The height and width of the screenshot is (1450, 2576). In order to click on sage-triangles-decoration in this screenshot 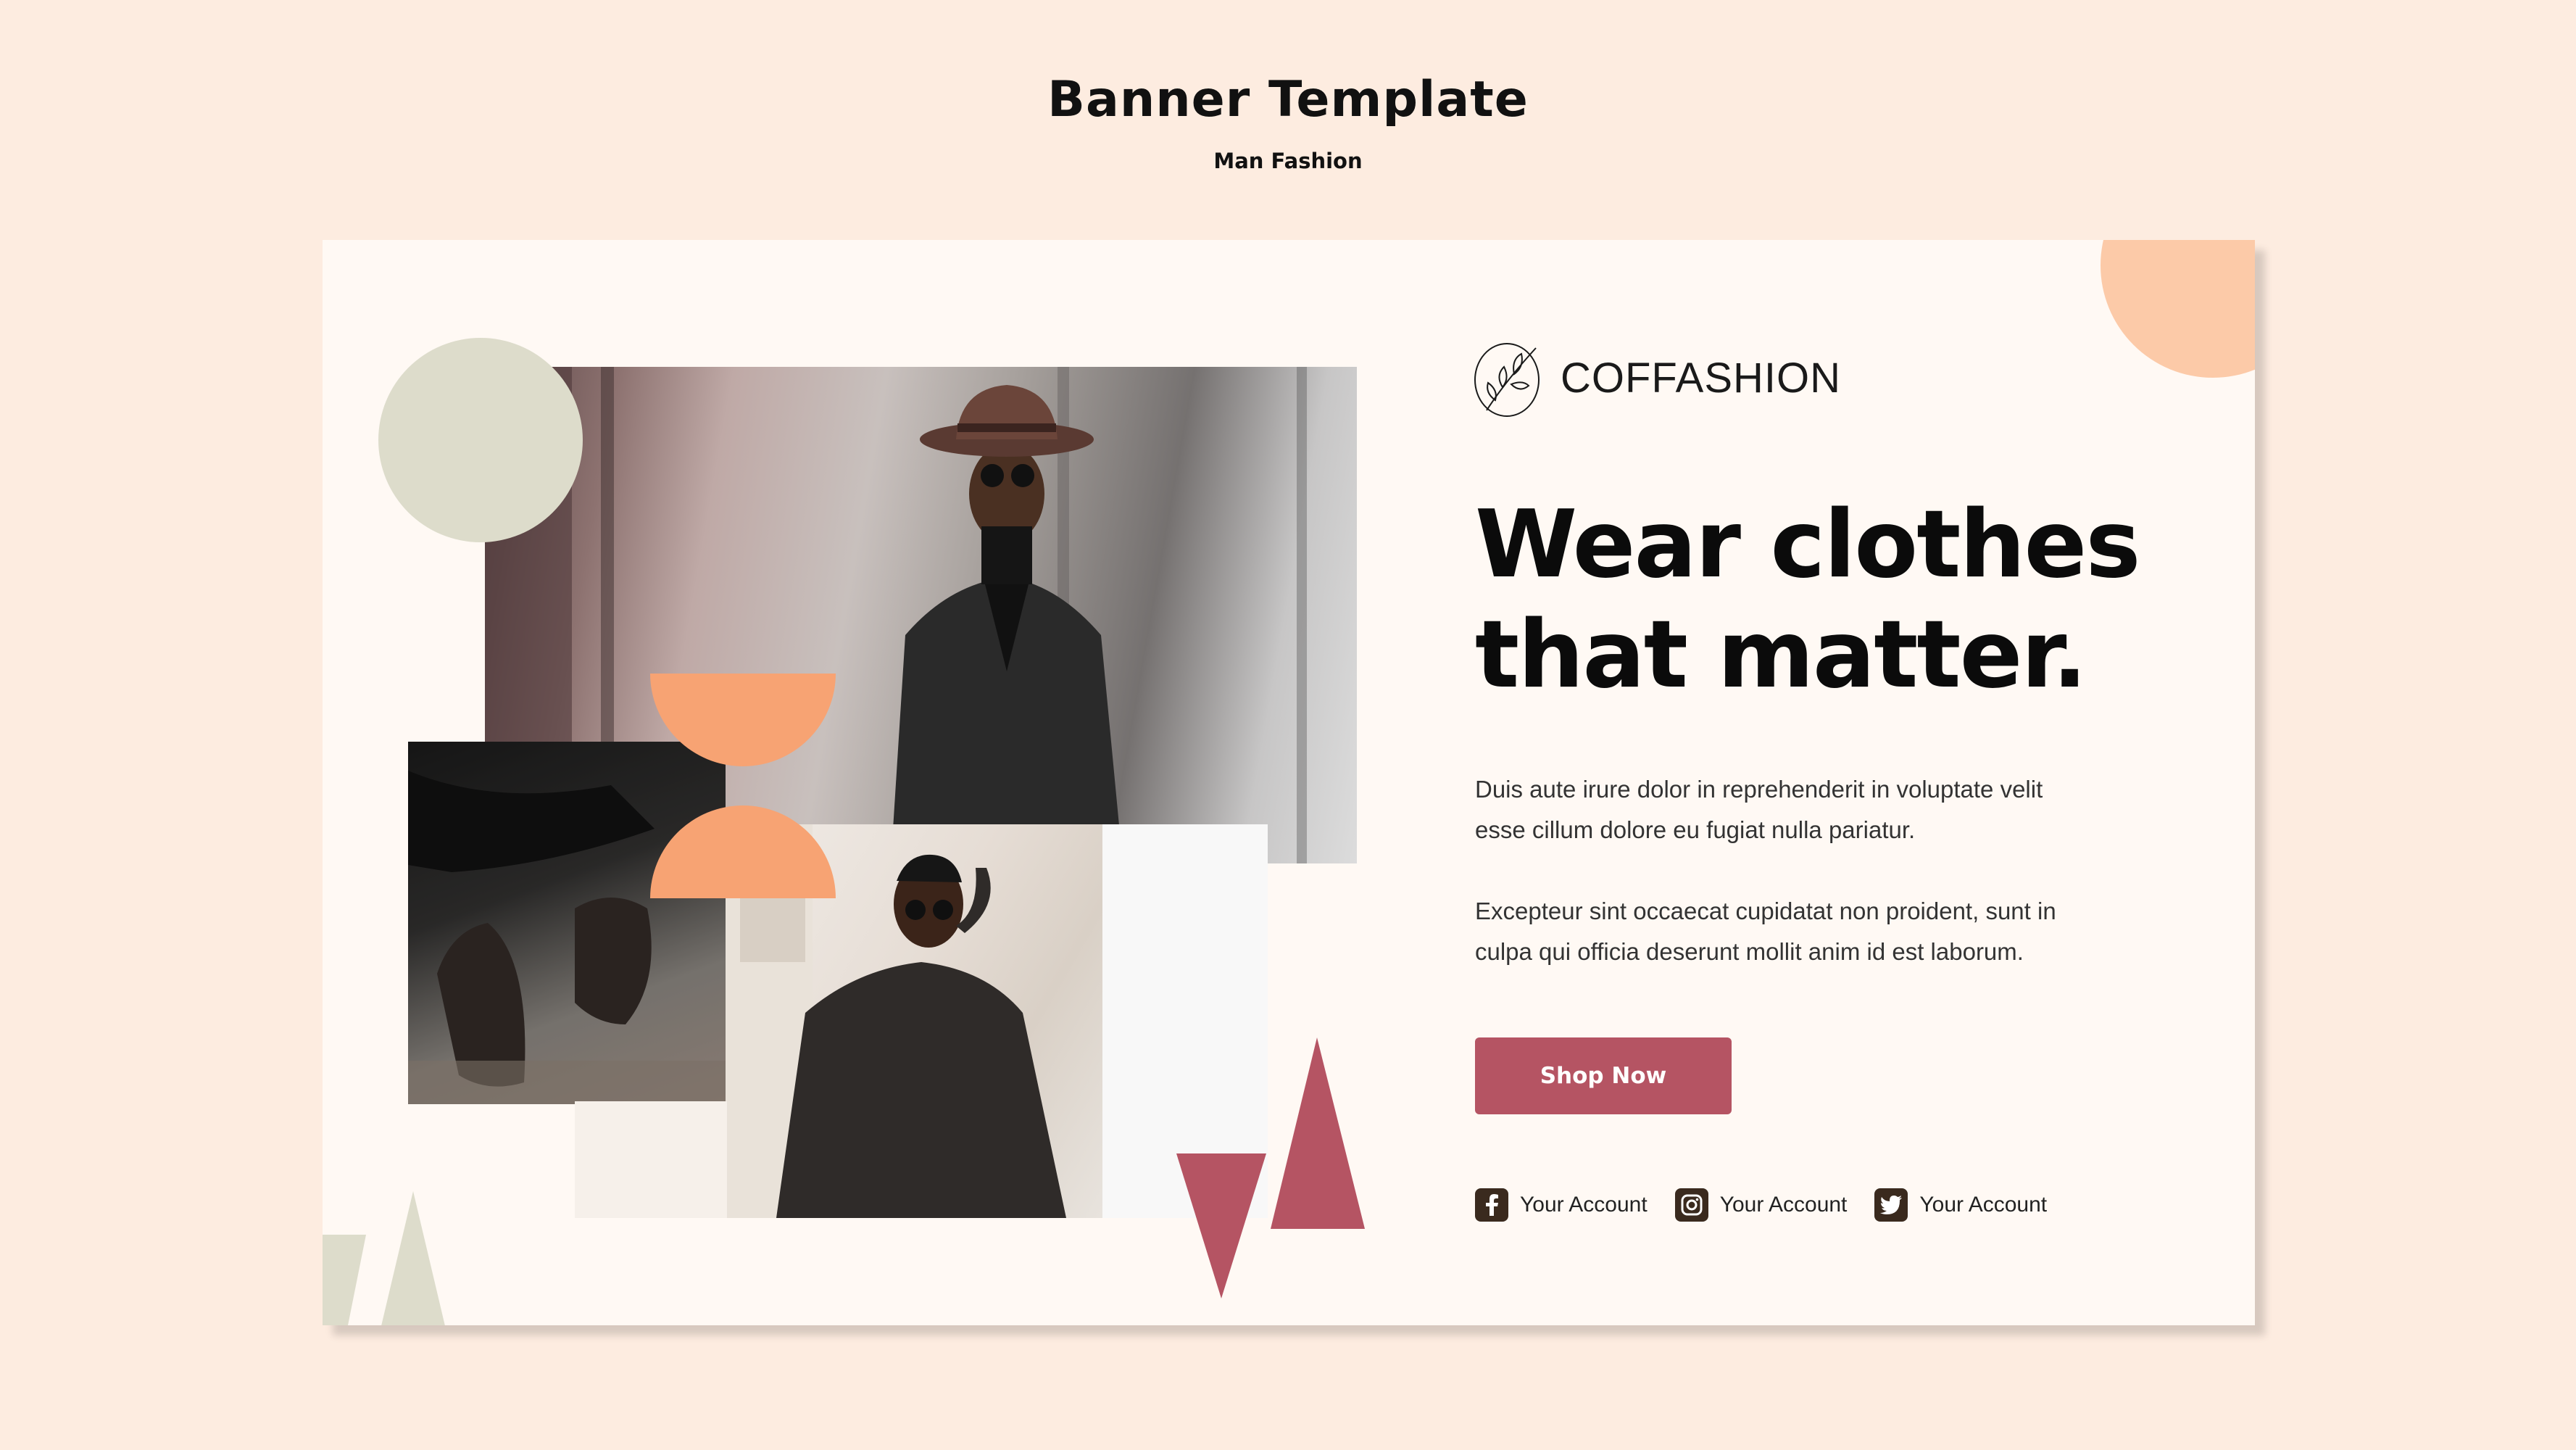, I will do `click(384, 1258)`.